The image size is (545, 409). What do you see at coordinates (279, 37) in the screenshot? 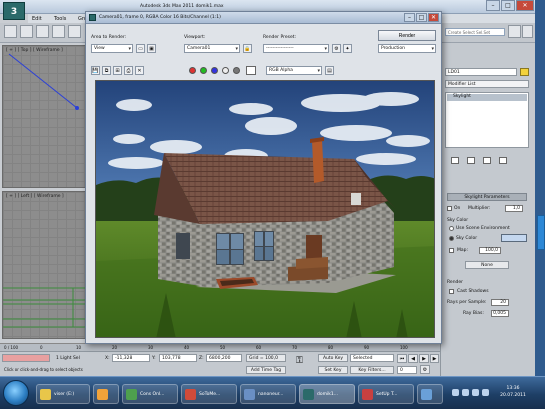
I see `render-preset-label: Render Preset:` at bounding box center [279, 37].